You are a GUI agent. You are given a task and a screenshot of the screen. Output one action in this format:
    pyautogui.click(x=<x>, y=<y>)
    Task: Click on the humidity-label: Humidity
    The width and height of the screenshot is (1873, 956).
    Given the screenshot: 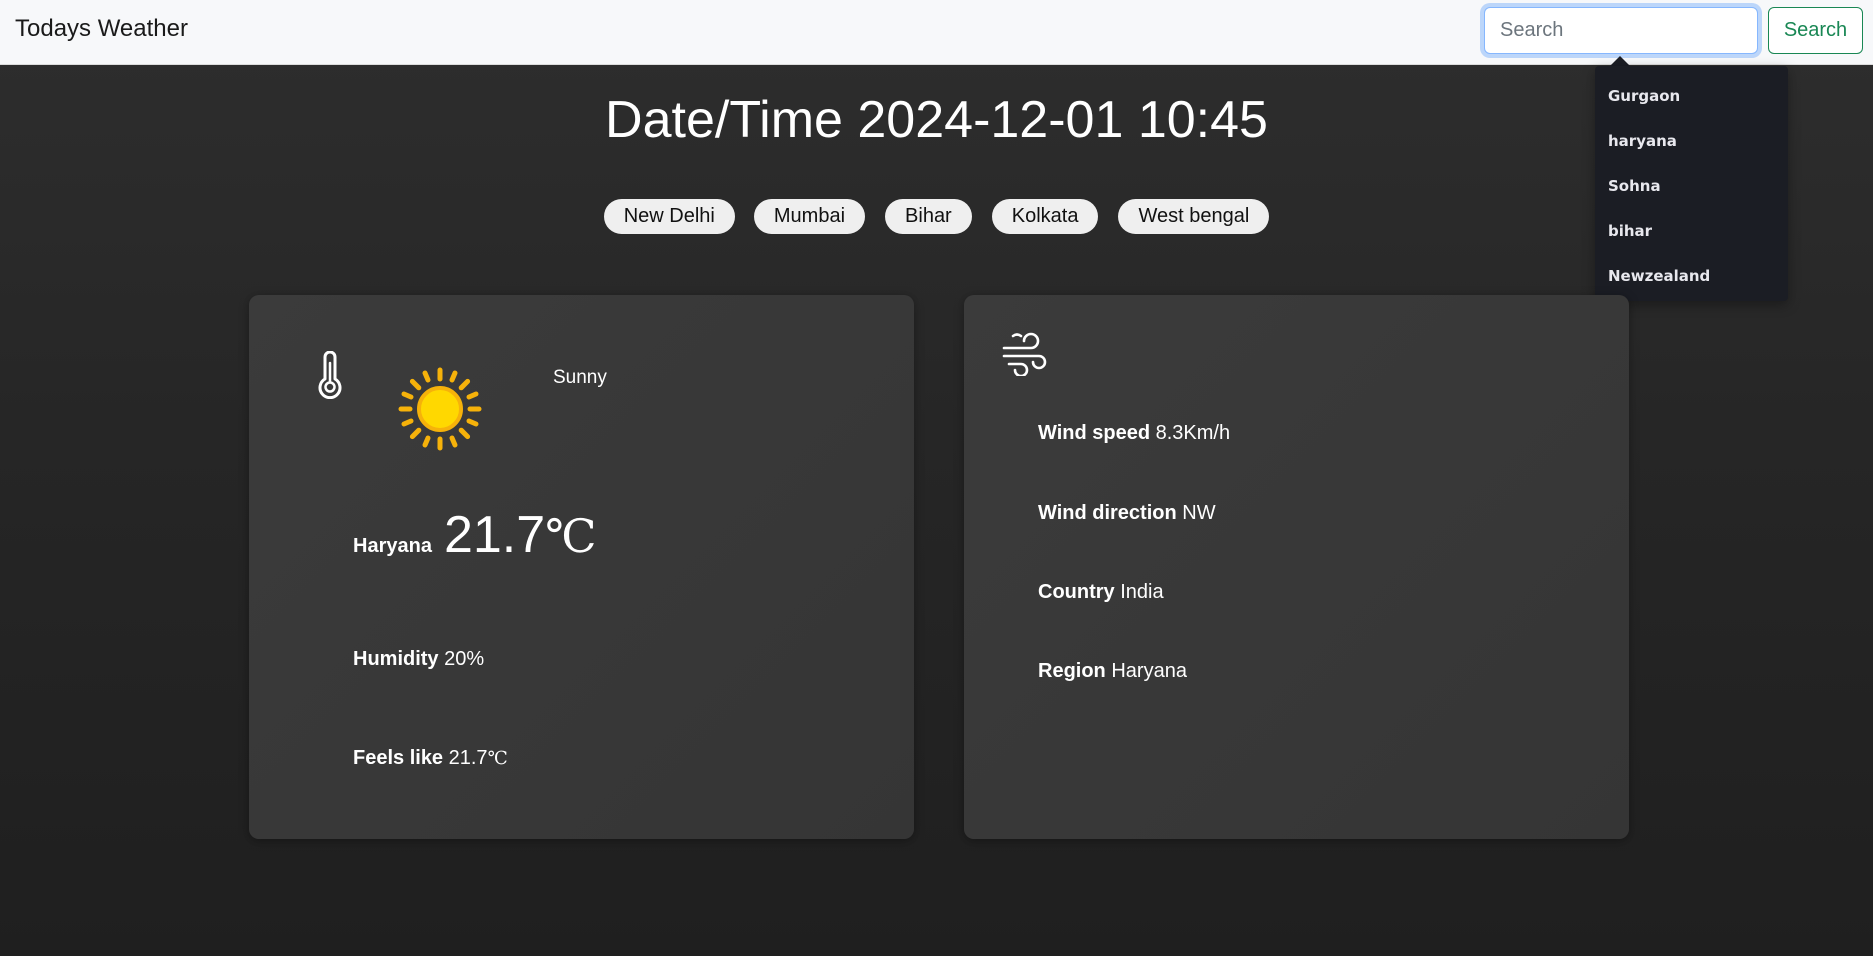 What is the action you would take?
    pyautogui.click(x=399, y=659)
    